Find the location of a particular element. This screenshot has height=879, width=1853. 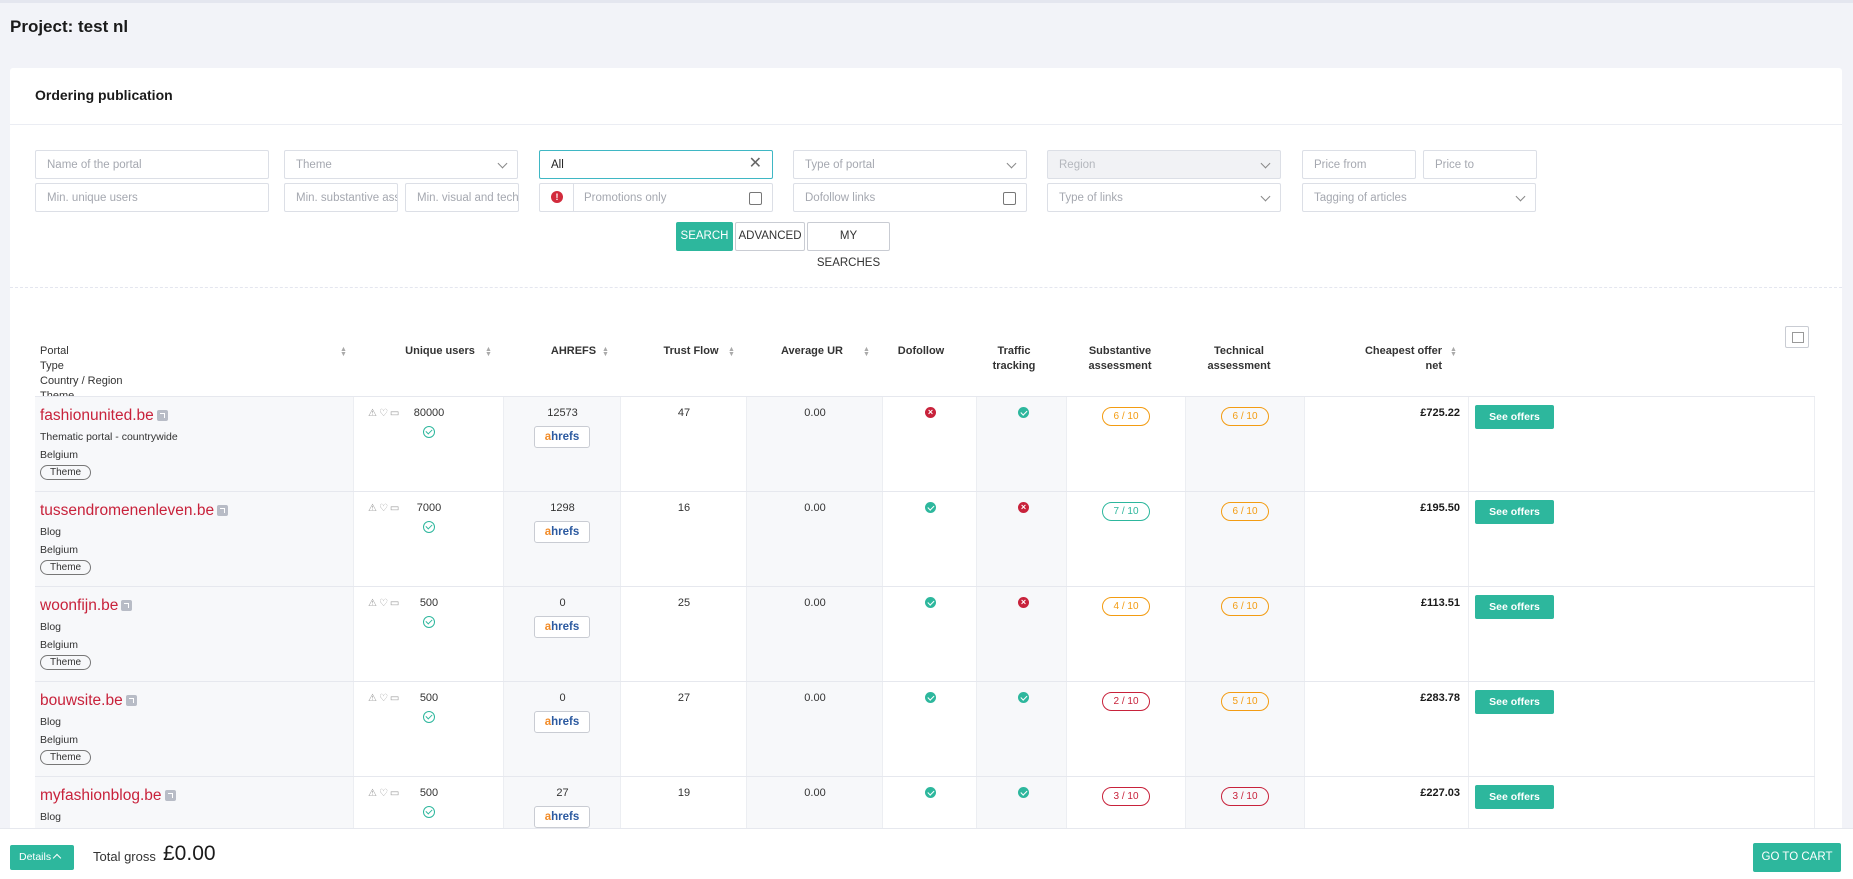

promotions-only-toggle: ! Promotions only is located at coordinates (656, 197).